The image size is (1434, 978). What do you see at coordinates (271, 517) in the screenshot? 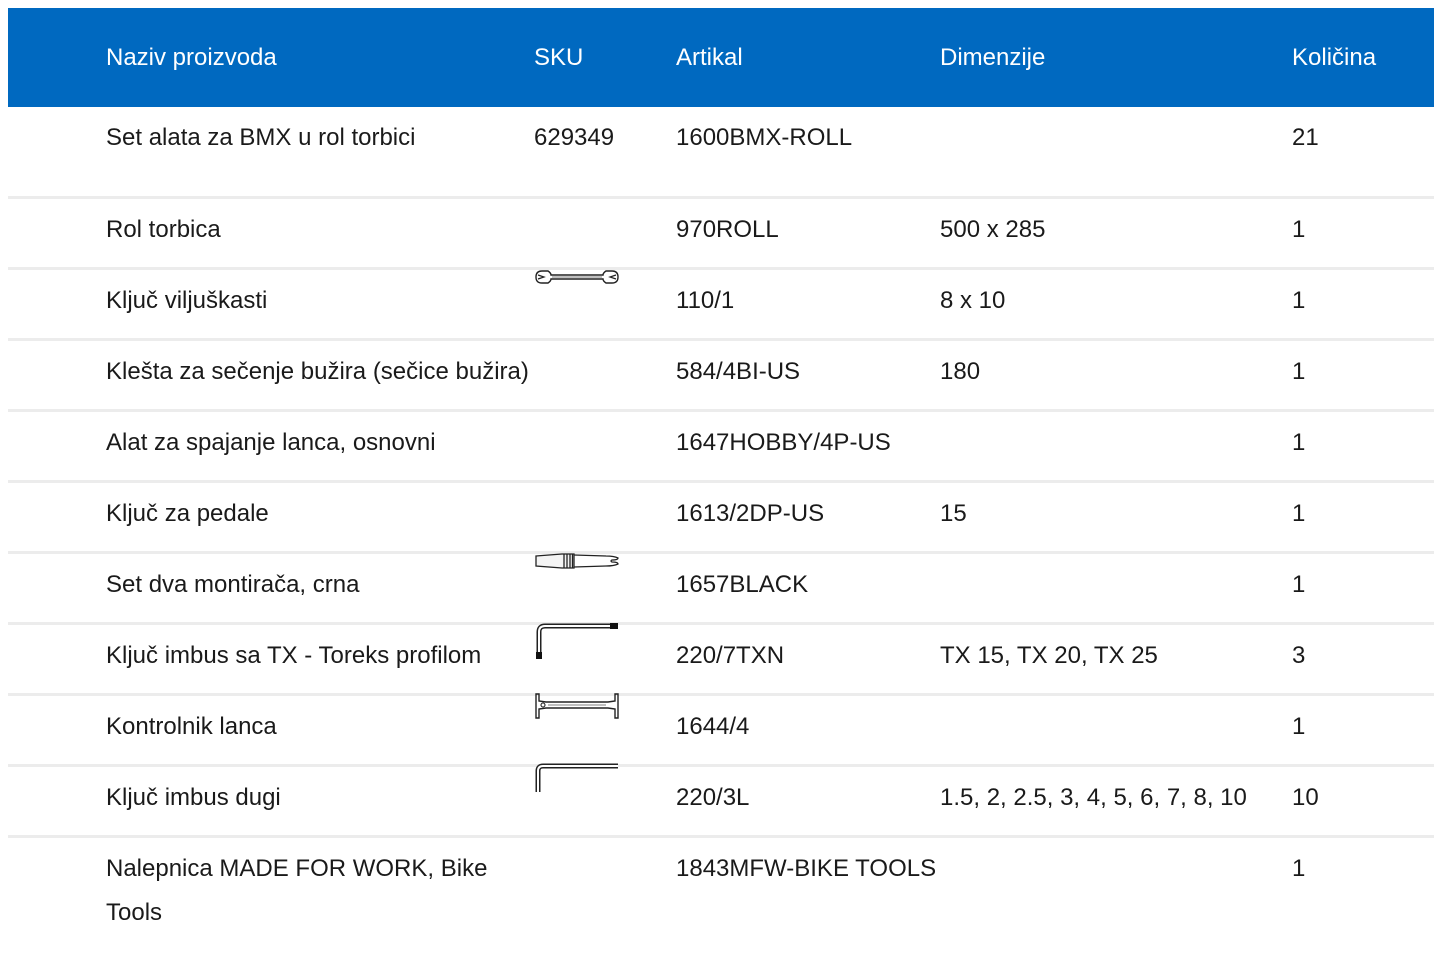
I see `cell-product-name: Ključ za pedale` at bounding box center [271, 517].